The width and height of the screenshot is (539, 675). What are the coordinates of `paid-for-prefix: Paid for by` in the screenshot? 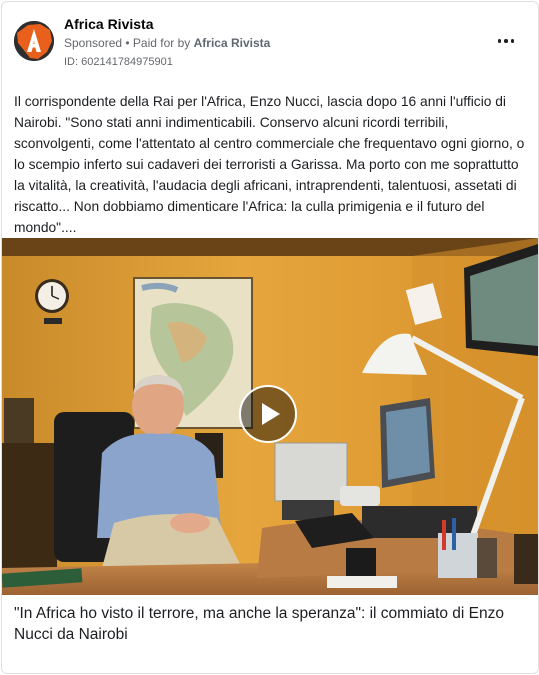 It's located at (161, 43).